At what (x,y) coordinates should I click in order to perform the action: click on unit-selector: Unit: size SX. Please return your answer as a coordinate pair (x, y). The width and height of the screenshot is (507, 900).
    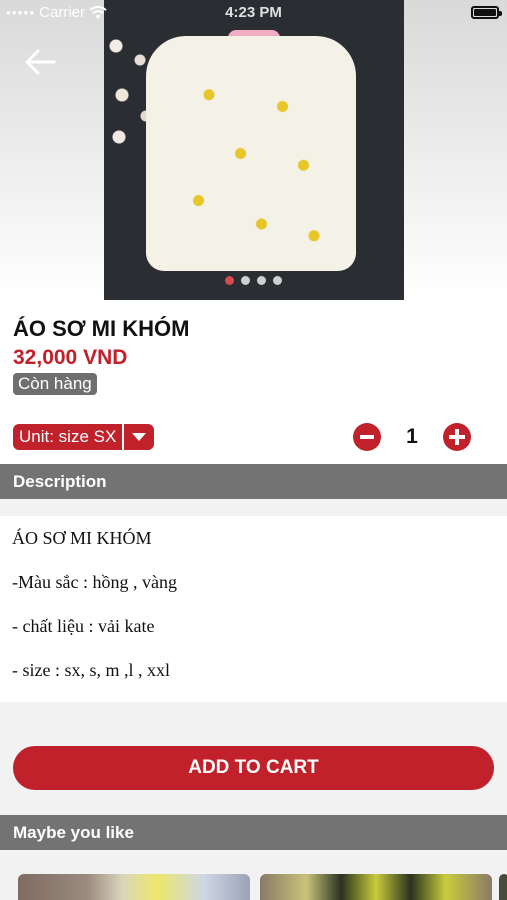
    Looking at the image, I should click on (84, 437).